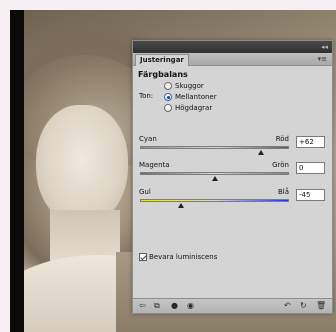 The height and width of the screenshot is (332, 336). Describe the element at coordinates (232, 305) in the screenshot. I see `panel-footer: ⇦ ⧉ ● ◉ ↶ ↻ 🗑` at that location.